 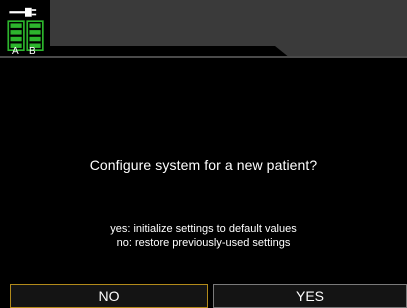 What do you see at coordinates (310, 296) in the screenshot?
I see `yes-button: YES` at bounding box center [310, 296].